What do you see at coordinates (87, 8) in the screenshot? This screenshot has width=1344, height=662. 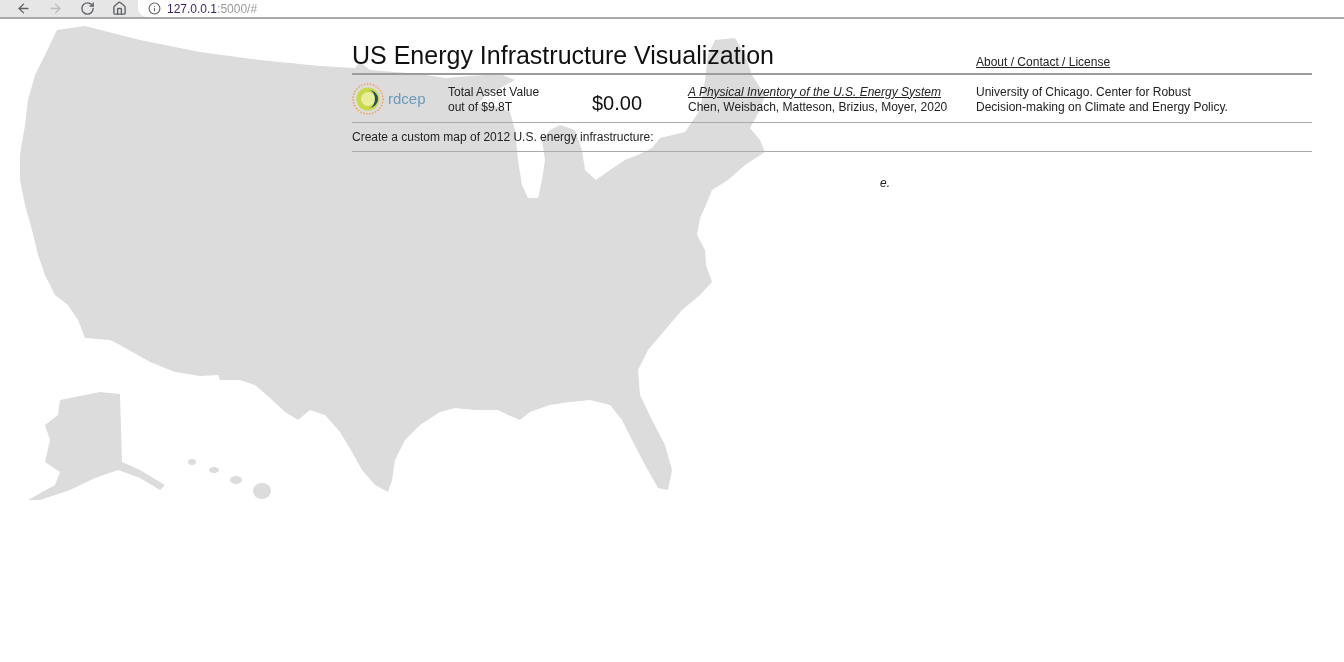 I see `reload-button` at bounding box center [87, 8].